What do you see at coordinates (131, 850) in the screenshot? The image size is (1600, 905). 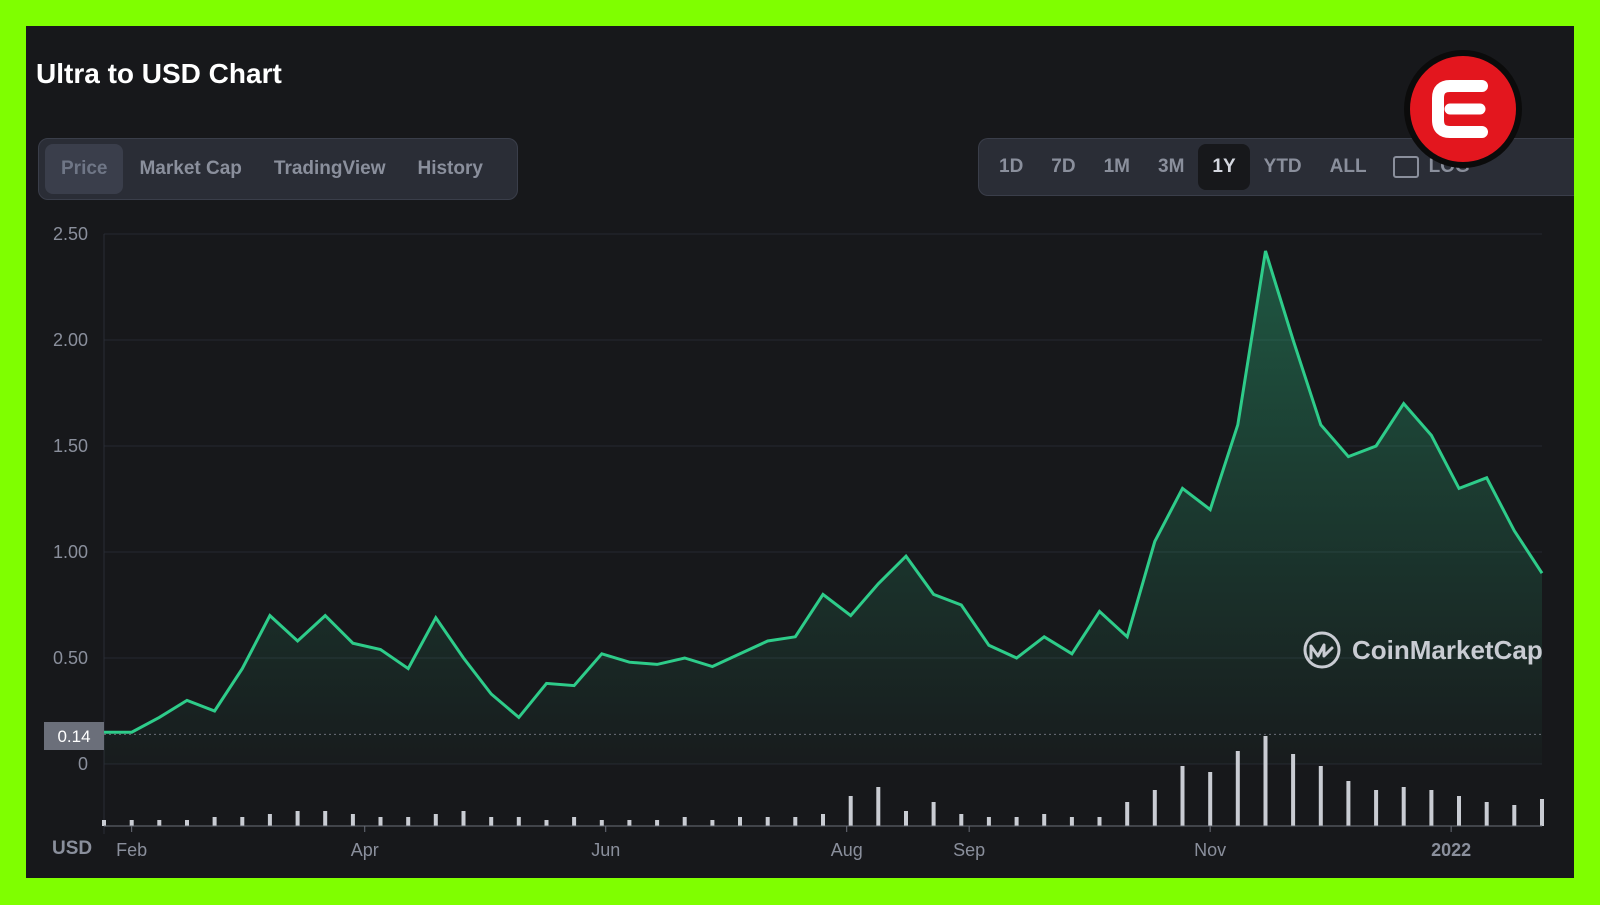 I see `x-tick-label: Feb` at bounding box center [131, 850].